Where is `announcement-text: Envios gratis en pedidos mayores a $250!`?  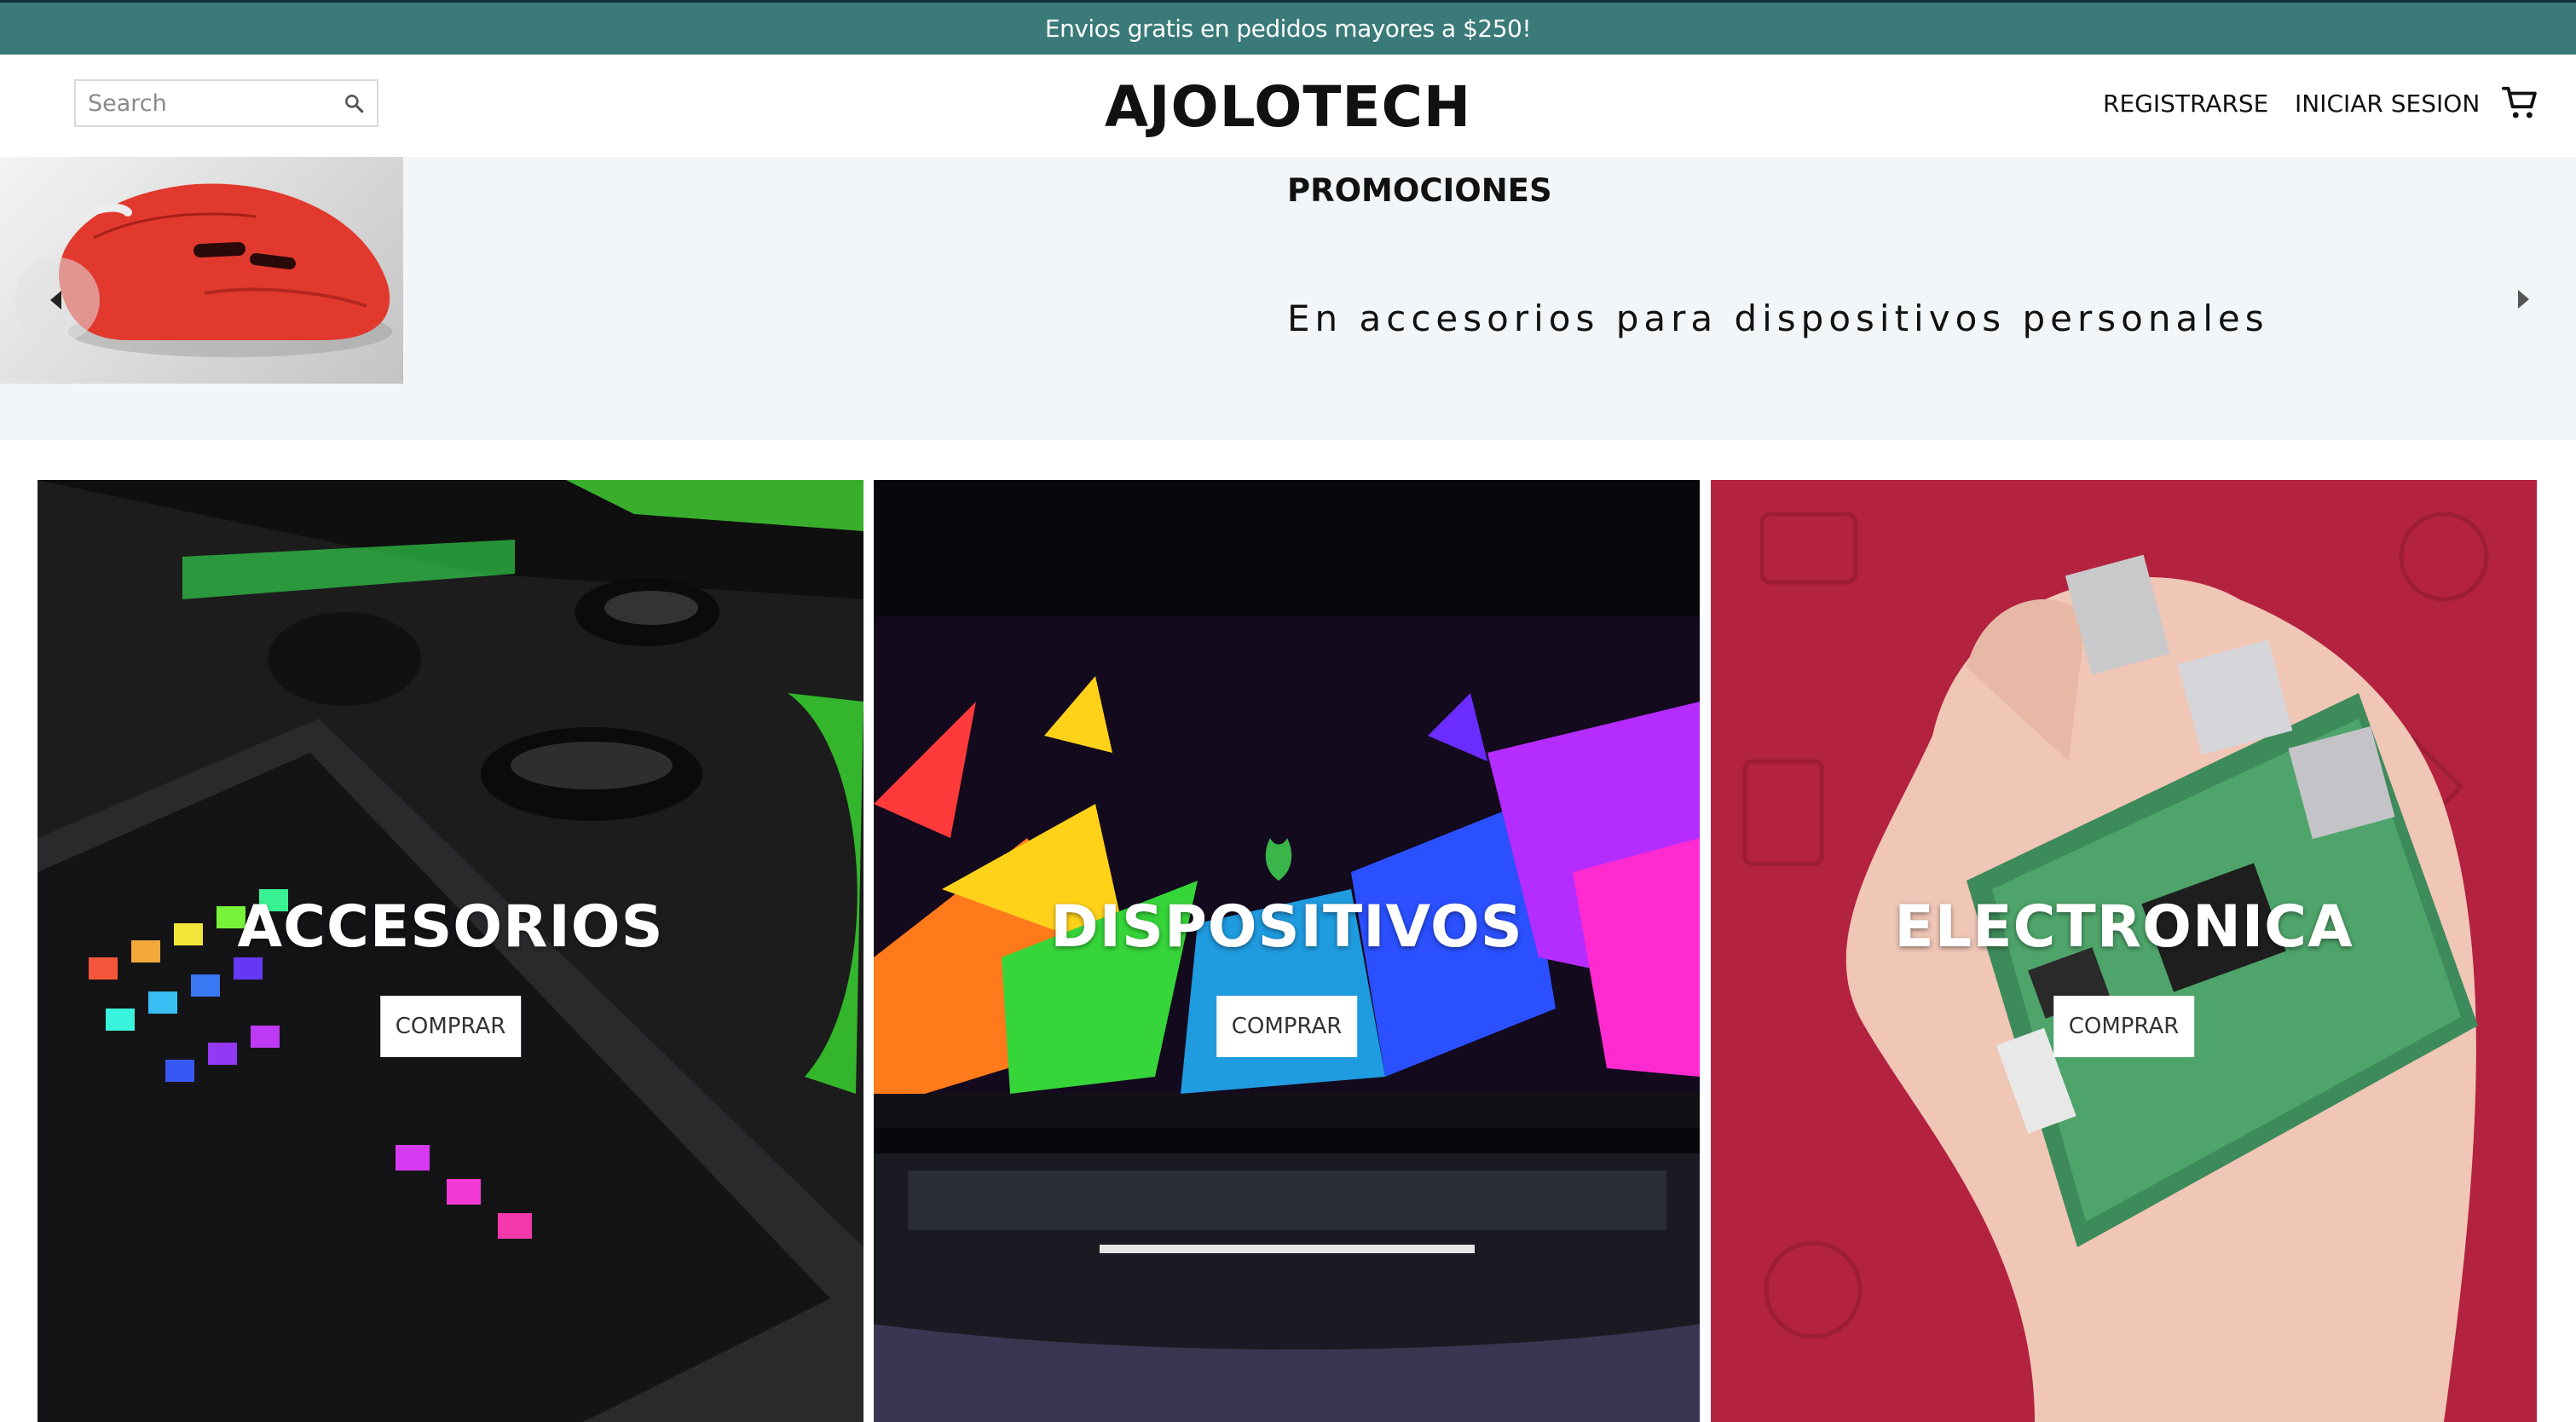
announcement-text: Envios gratis en pedidos mayores a $250! is located at coordinates (1288, 29).